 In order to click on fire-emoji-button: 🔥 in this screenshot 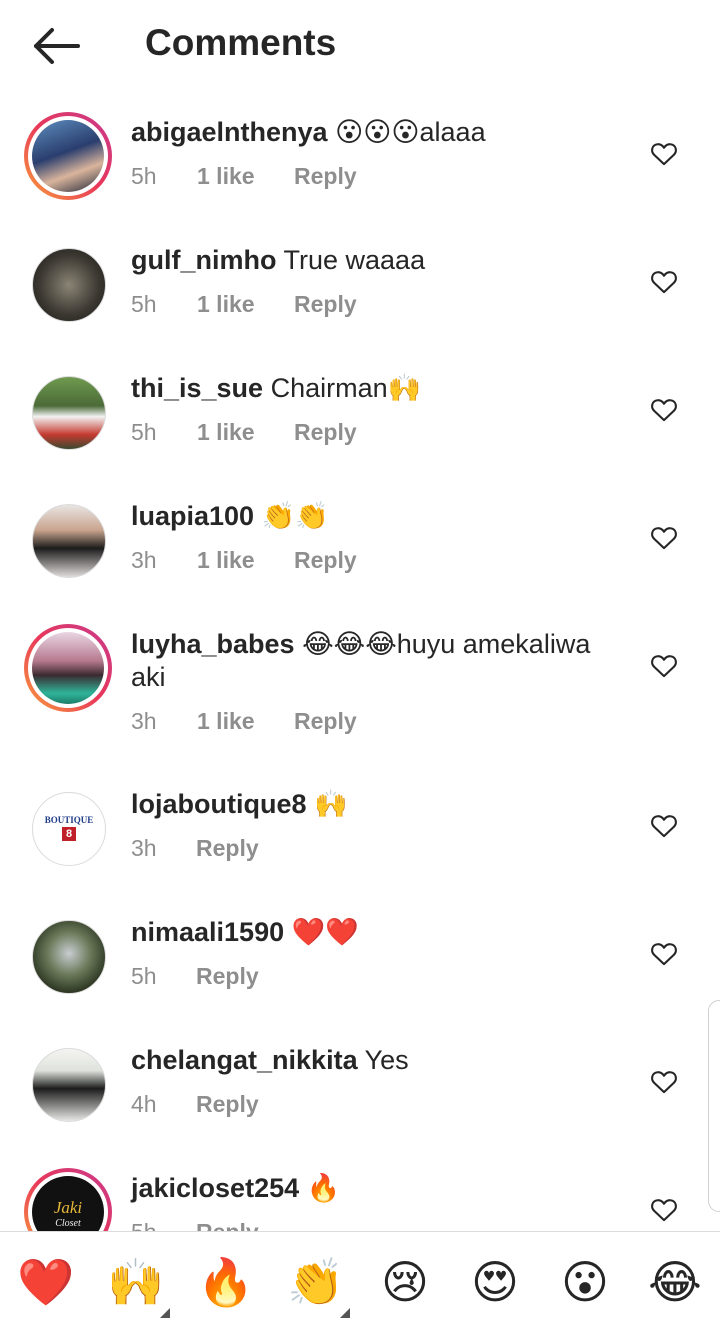, I will do `click(225, 1282)`.